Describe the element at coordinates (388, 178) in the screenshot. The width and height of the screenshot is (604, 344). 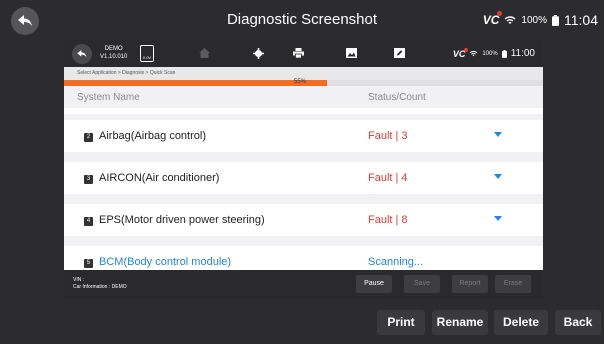
I see `system-status: Fault | 4` at that location.